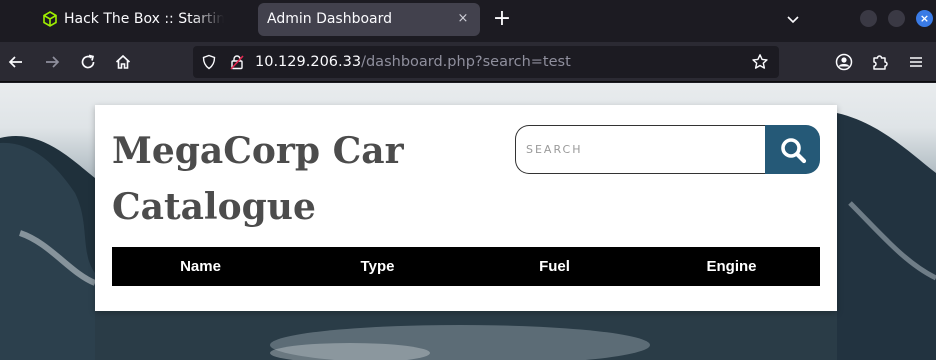 Image resolution: width=936 pixels, height=360 pixels. I want to click on search-input, so click(640, 149).